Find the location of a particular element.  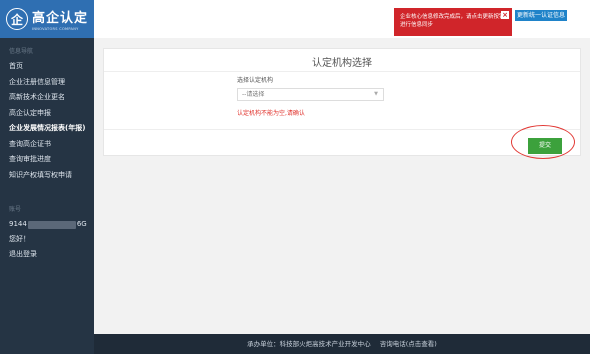

alert-text: 企业核心信息修改完成后，请点击更新按钮进行信息同步 is located at coordinates (452, 21).